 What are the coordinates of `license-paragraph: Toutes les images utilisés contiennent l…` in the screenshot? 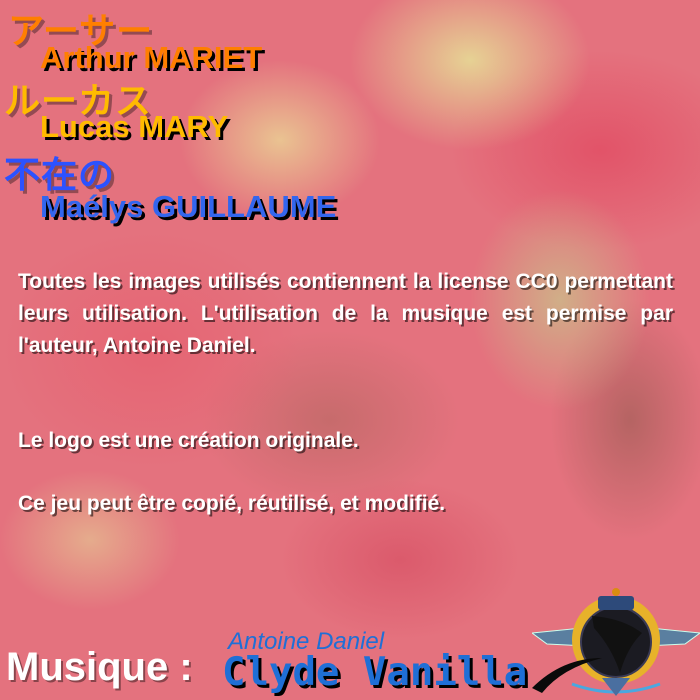 It's located at (345, 313).